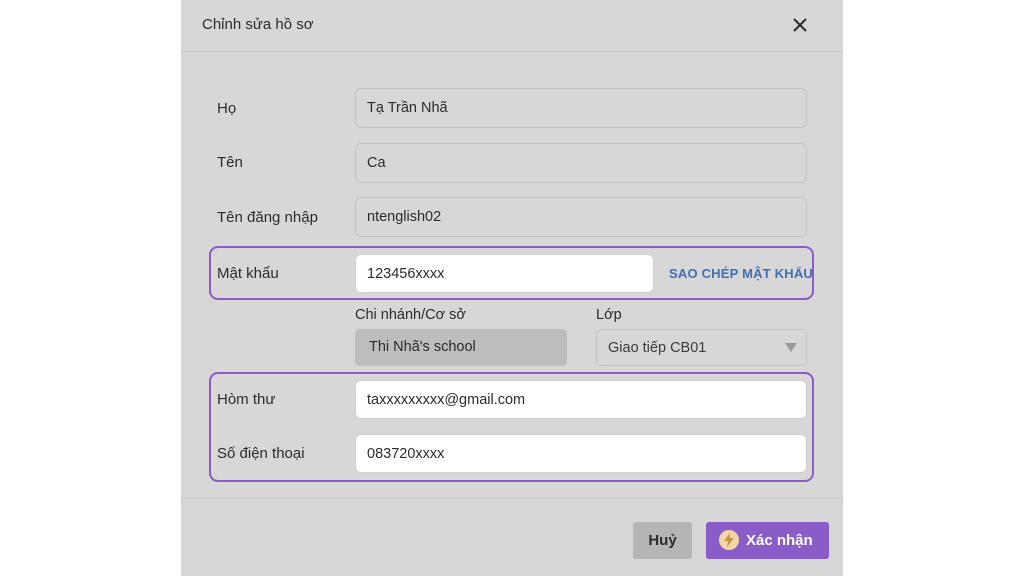 The width and height of the screenshot is (1024, 576). What do you see at coordinates (512, 26) in the screenshot?
I see `dialog-header: Chỉnh sửa hồ sơ` at bounding box center [512, 26].